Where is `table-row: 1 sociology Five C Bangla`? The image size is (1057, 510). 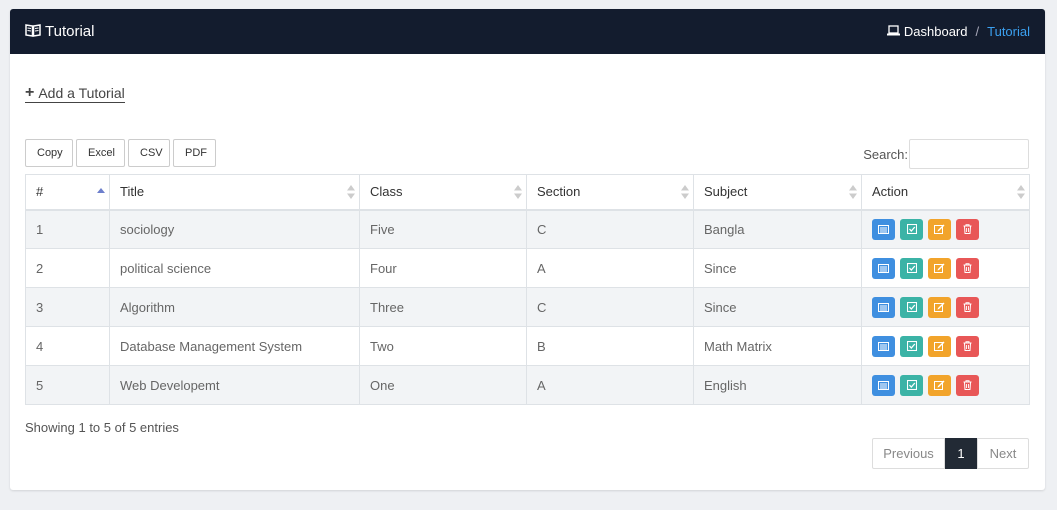 table-row: 1 sociology Five C Bangla is located at coordinates (527, 229).